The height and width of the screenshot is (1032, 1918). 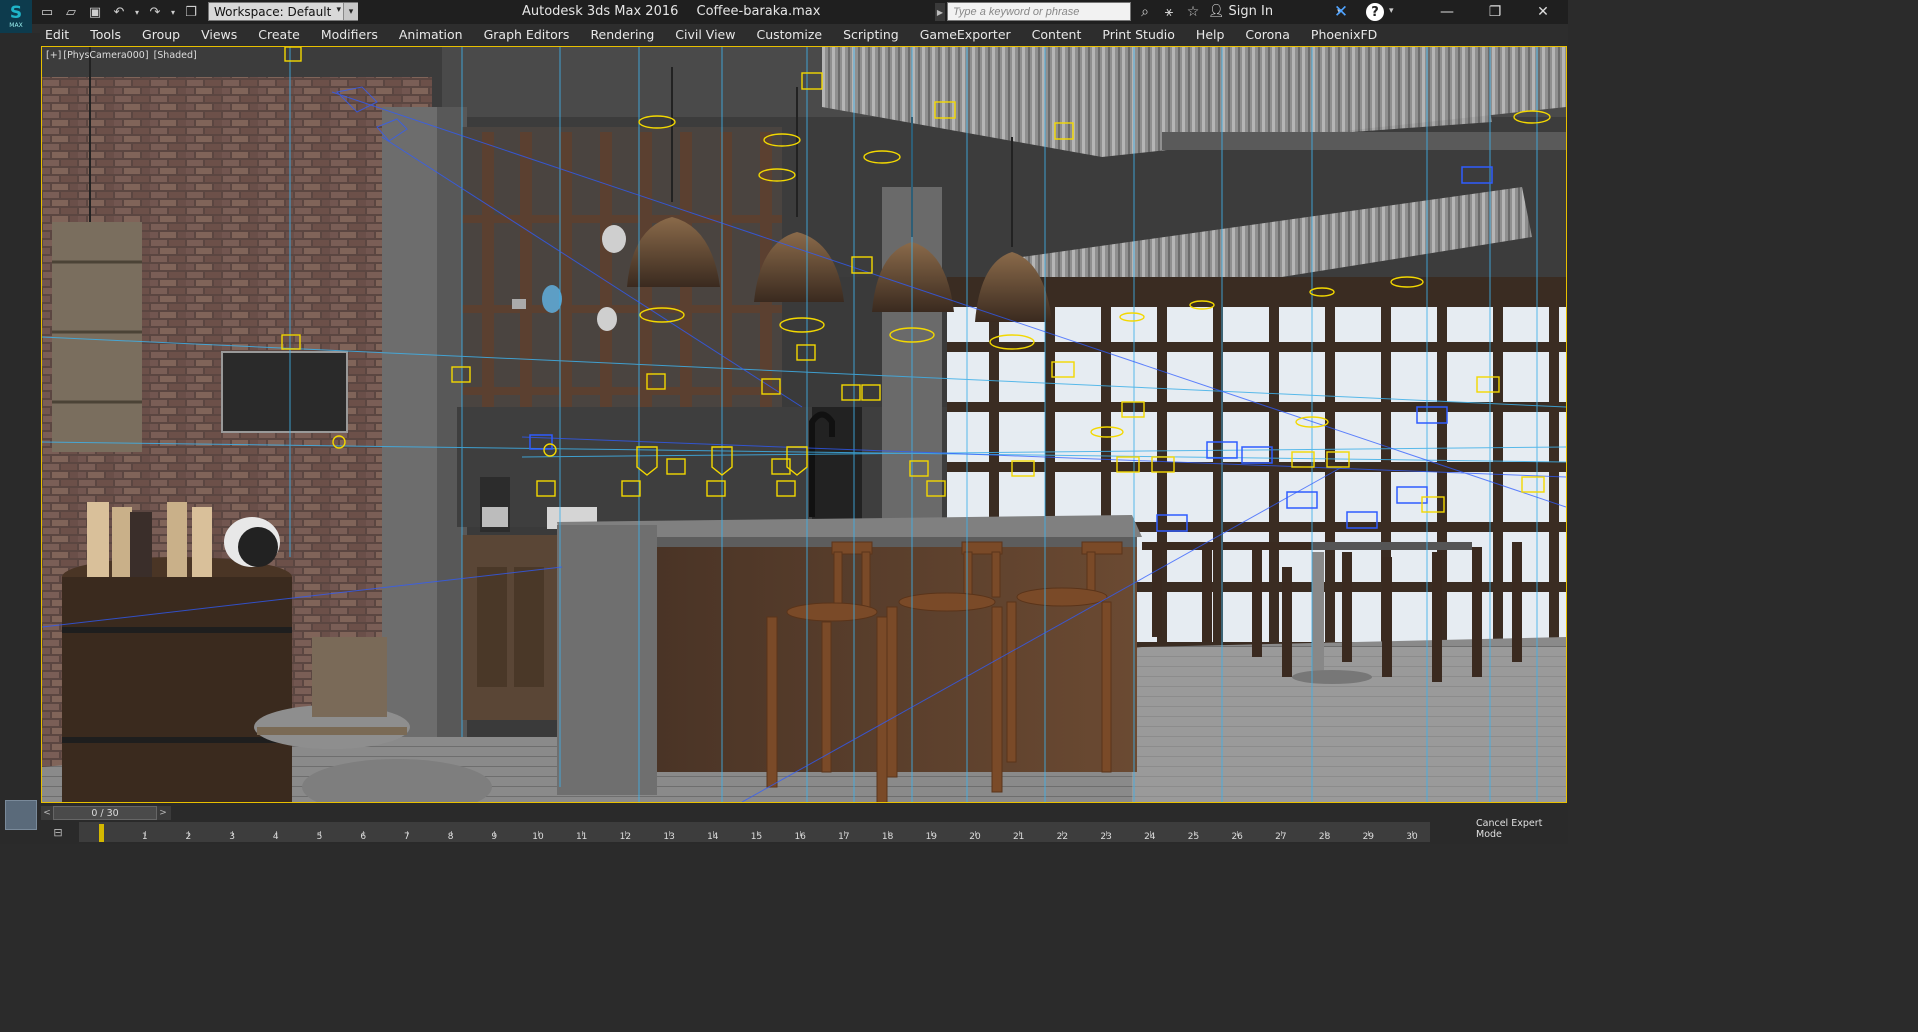 What do you see at coordinates (868, 34) in the screenshot?
I see `menu-scripting: Scripting` at bounding box center [868, 34].